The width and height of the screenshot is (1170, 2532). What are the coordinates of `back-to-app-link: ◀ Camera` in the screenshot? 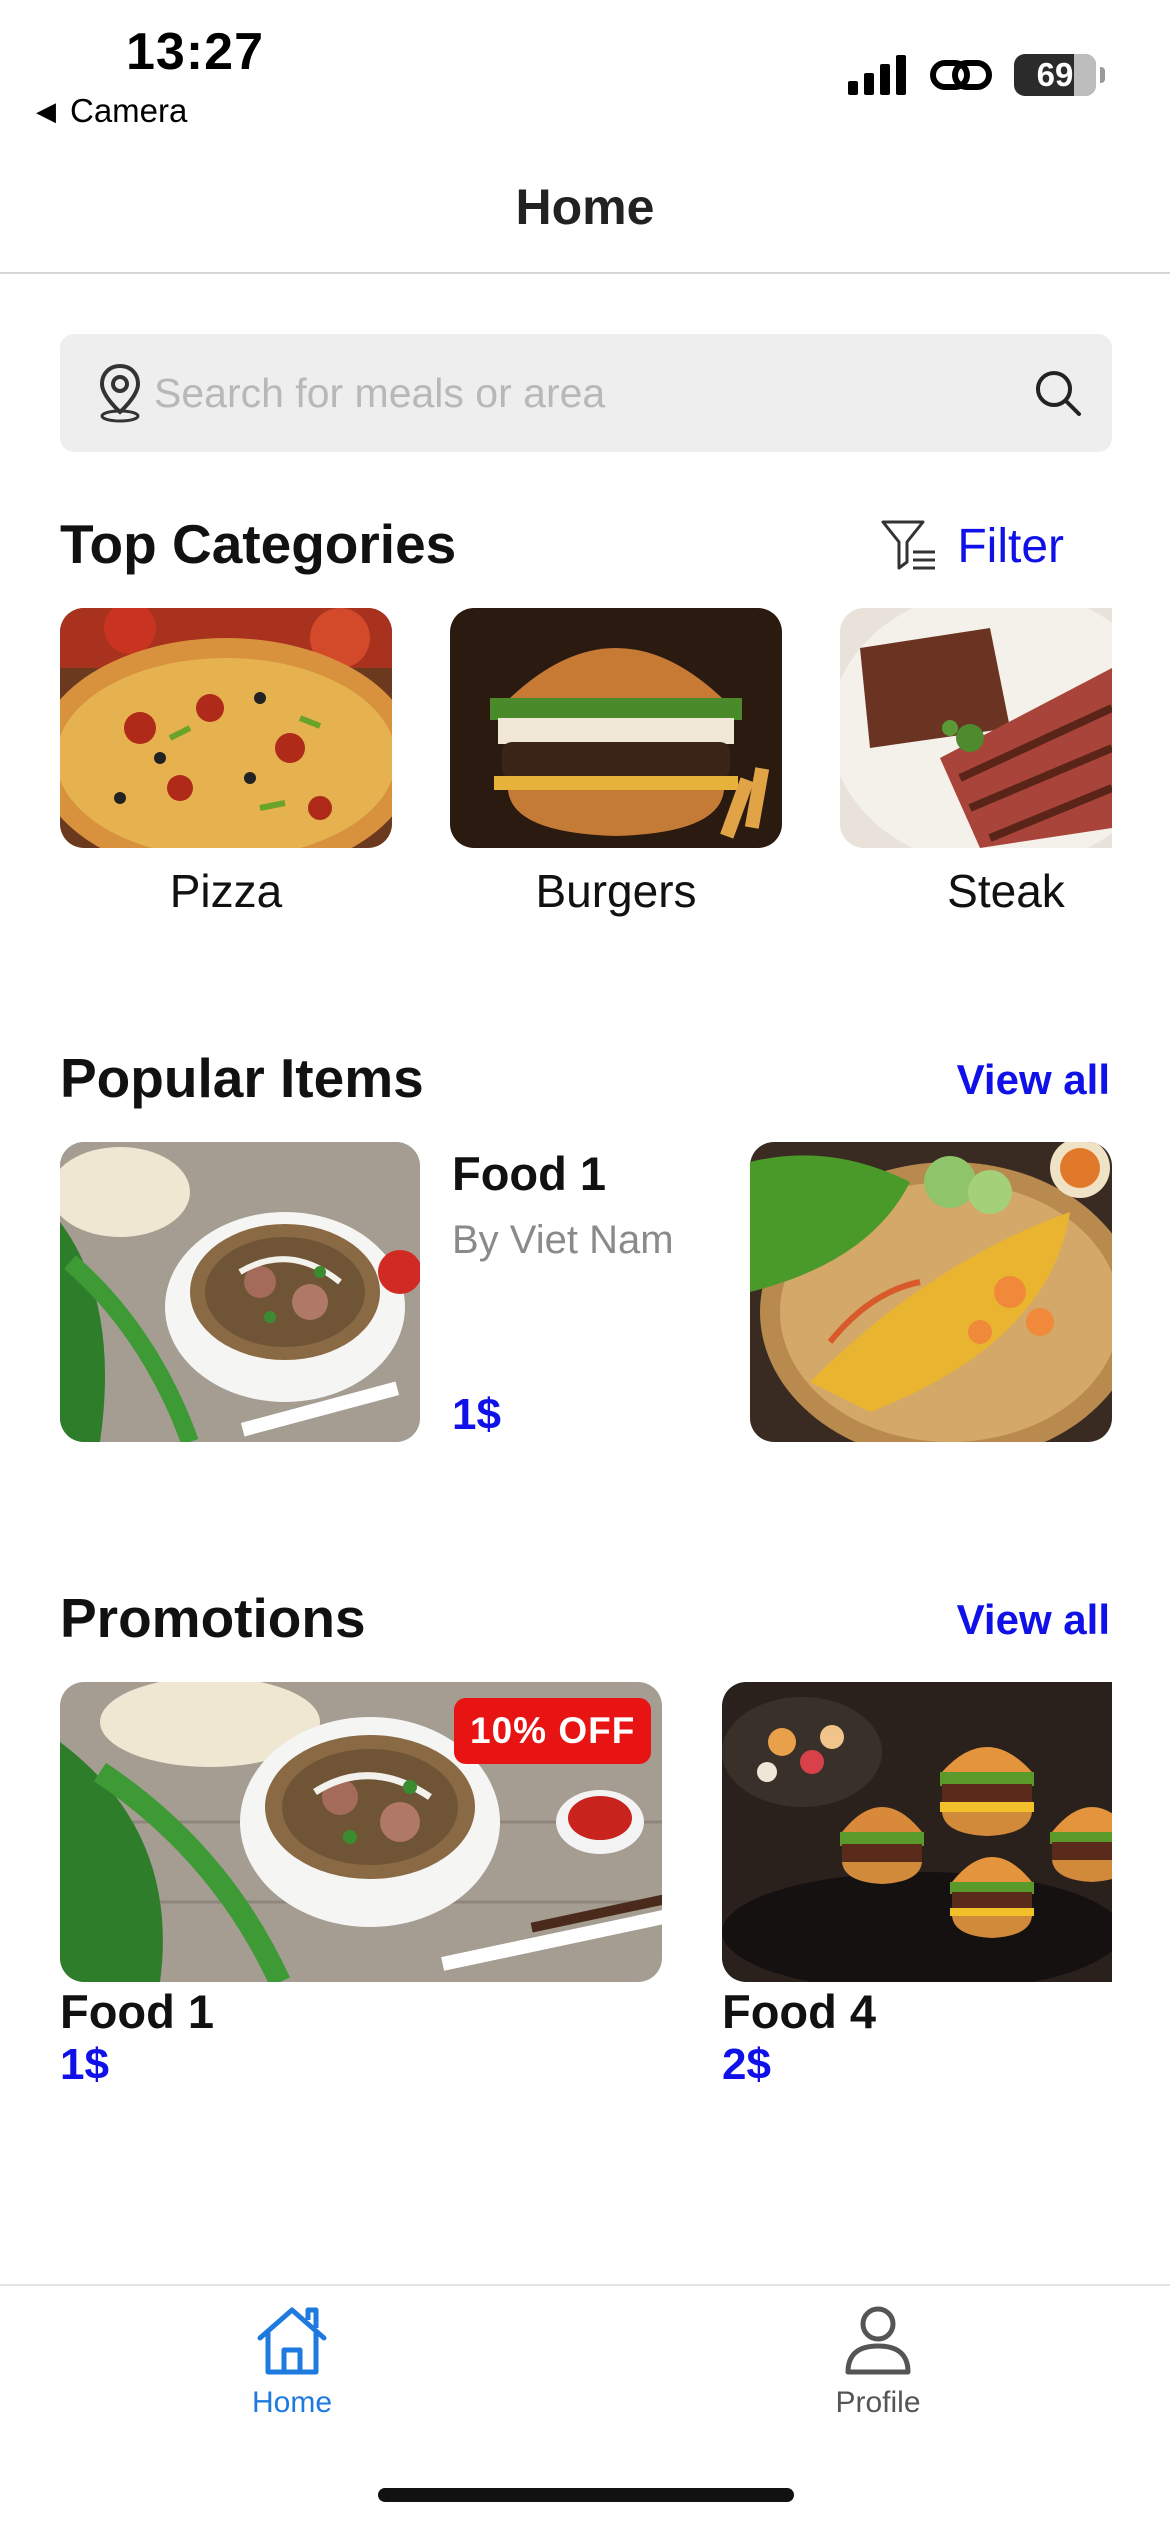 It's located at (111, 111).